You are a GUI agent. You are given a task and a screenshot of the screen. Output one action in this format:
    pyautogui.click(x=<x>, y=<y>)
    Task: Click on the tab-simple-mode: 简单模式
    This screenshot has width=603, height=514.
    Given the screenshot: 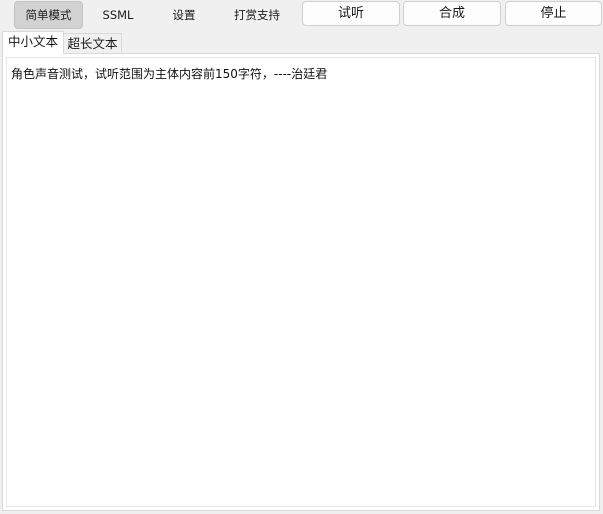 What is the action you would take?
    pyautogui.click(x=48, y=15)
    